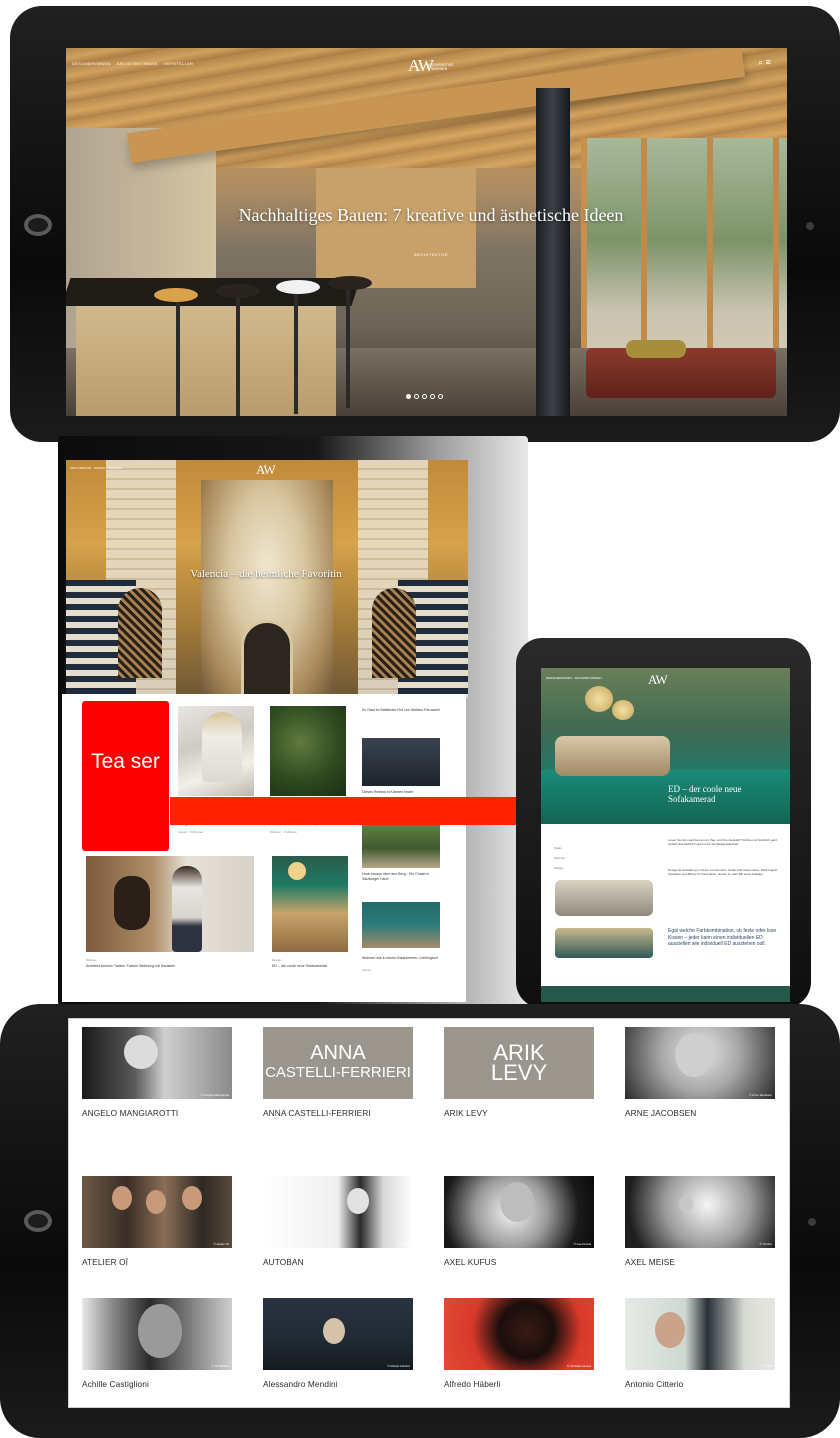 Image resolution: width=840 pixels, height=1438 pixels. I want to click on designer-name: Alessandro Mendini, so click(338, 1384).